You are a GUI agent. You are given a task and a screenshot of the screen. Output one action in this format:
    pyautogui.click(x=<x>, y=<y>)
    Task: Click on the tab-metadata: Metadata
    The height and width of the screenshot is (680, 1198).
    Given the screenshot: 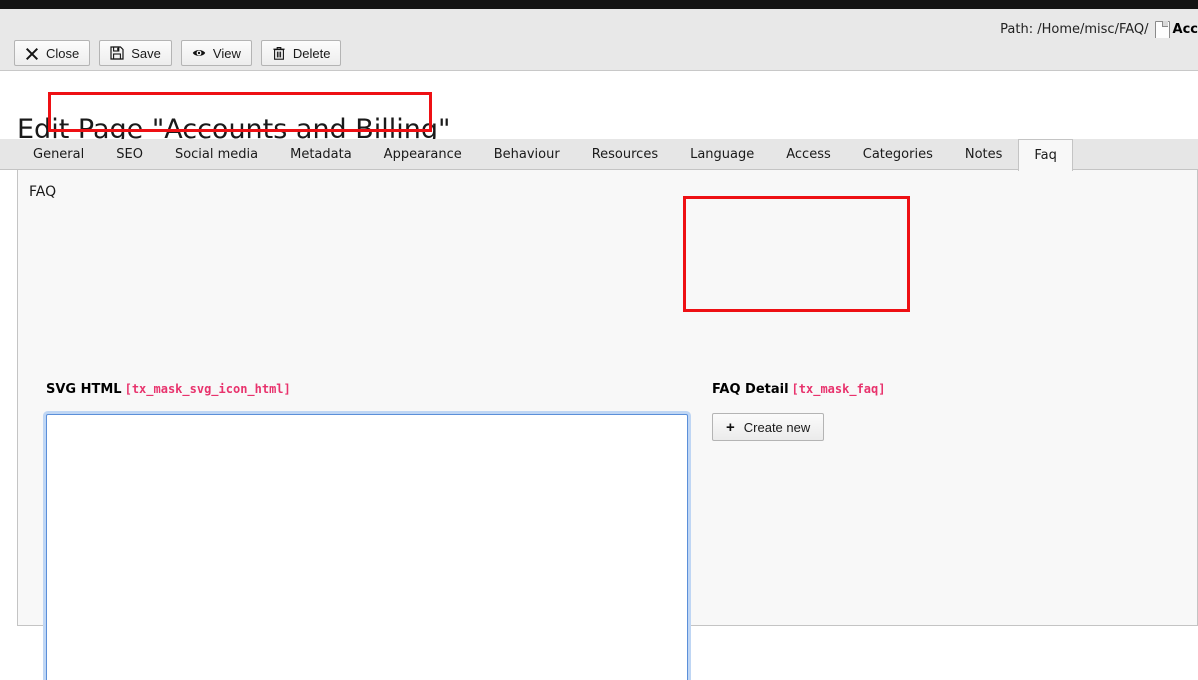 What is the action you would take?
    pyautogui.click(x=321, y=154)
    